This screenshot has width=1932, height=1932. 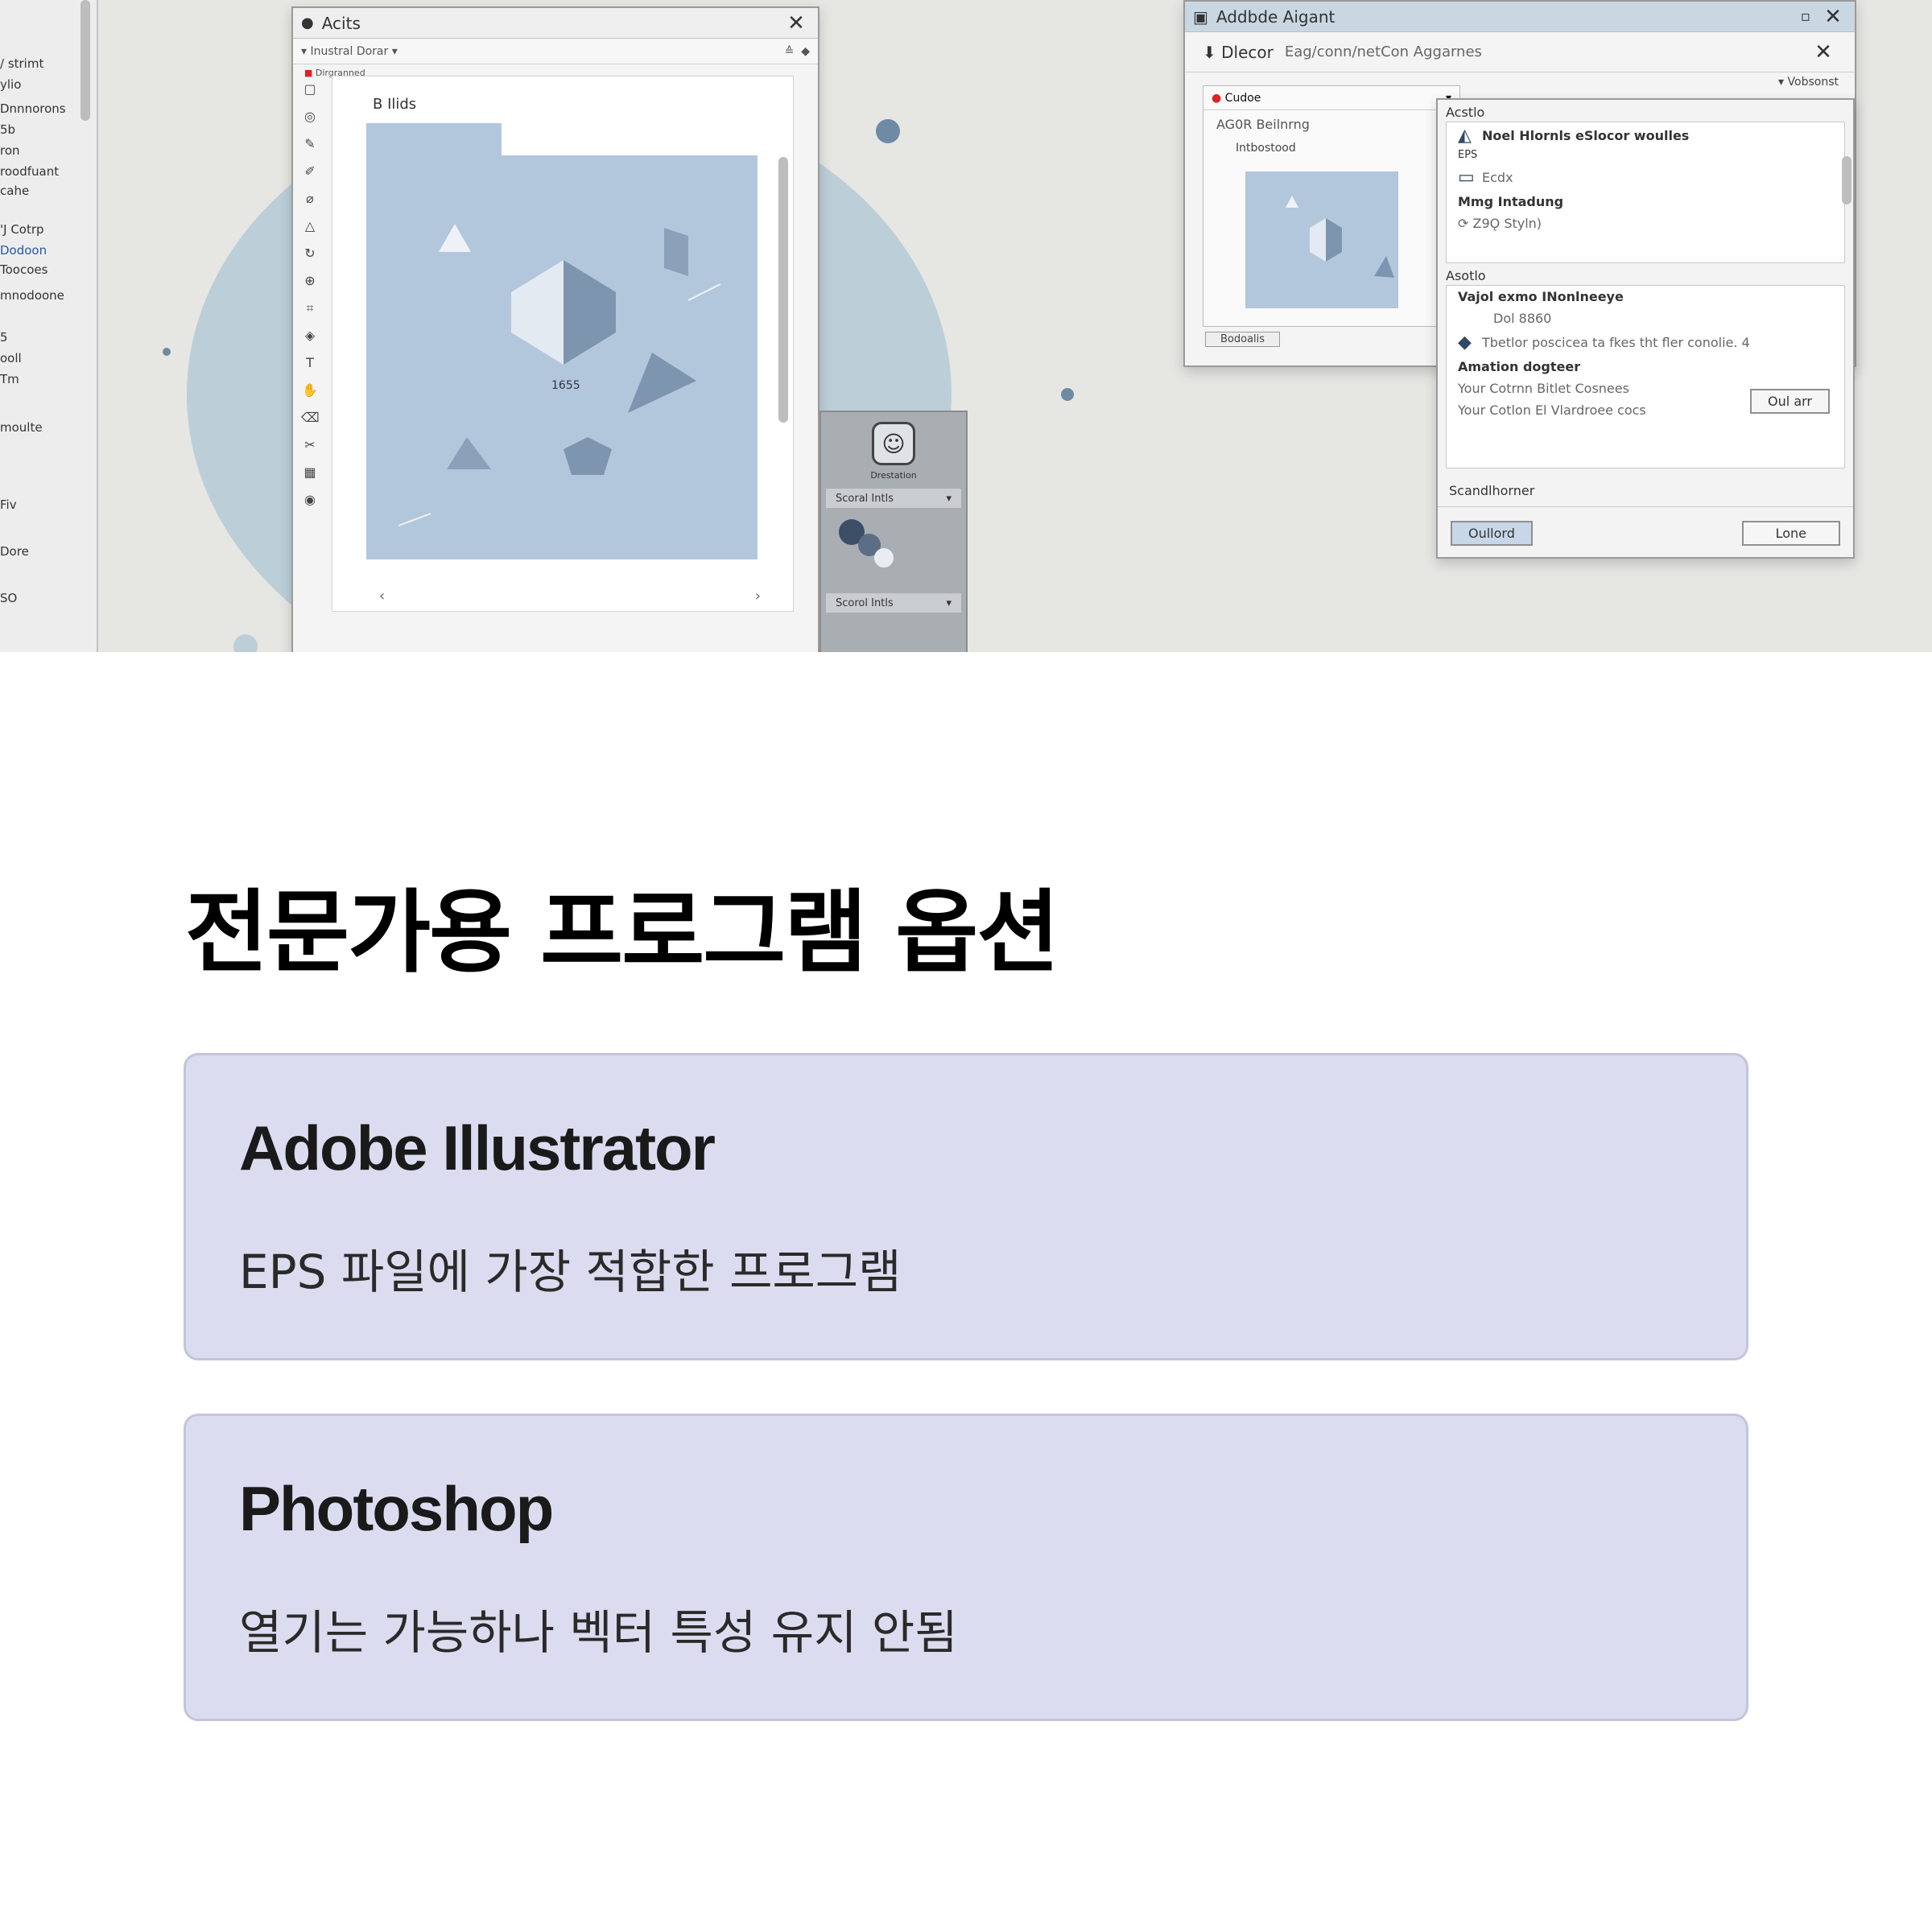 What do you see at coordinates (1243, 339) in the screenshot?
I see `details-button: Bodoalis` at bounding box center [1243, 339].